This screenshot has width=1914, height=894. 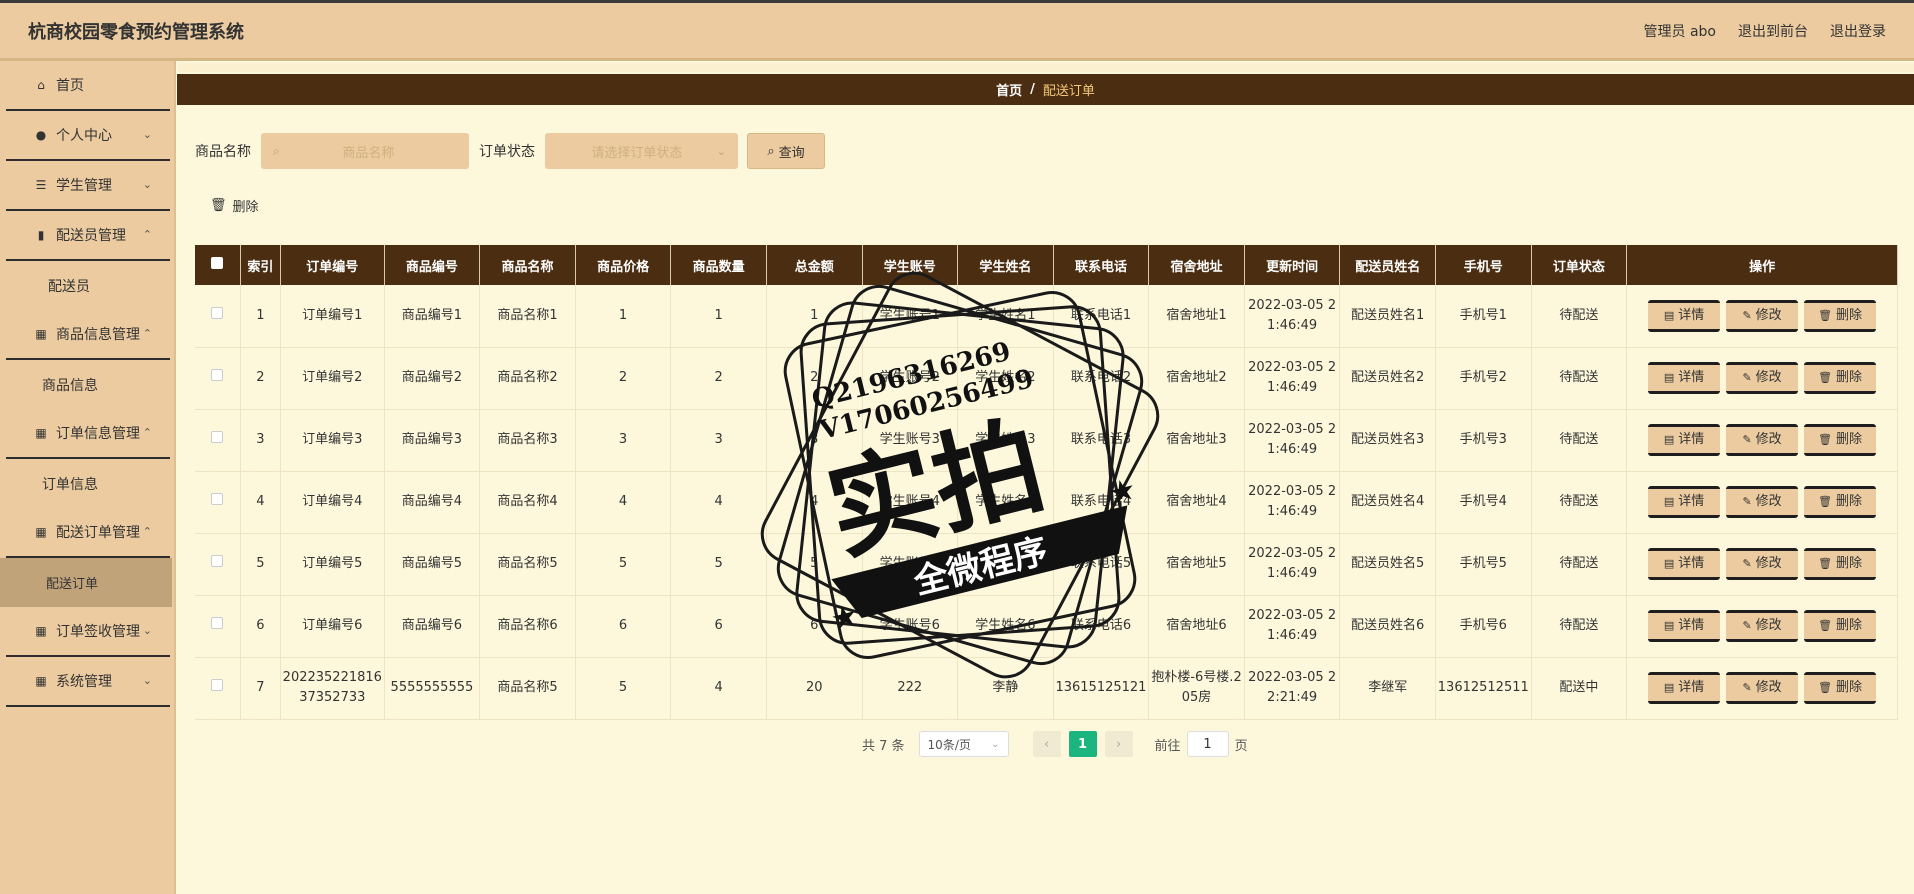 What do you see at coordinates (1101, 378) in the screenshot?
I see `table-cell: 联系电话2` at bounding box center [1101, 378].